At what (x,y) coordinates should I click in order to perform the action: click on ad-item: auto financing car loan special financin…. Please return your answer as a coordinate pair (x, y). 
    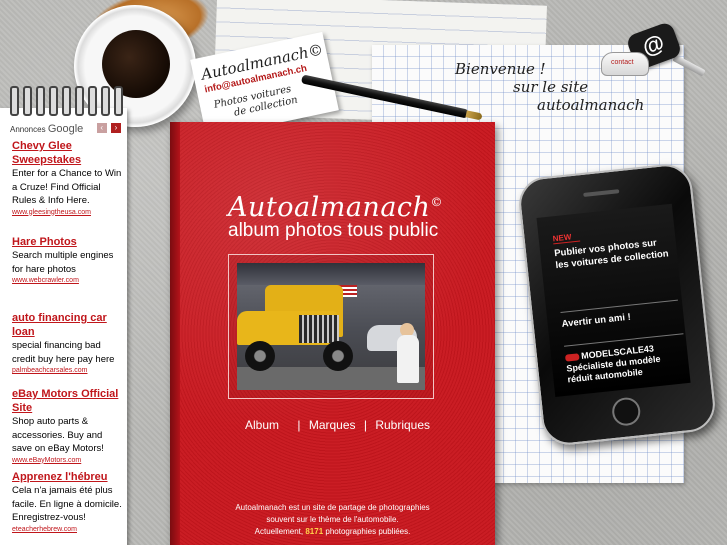
    Looking at the image, I should click on (68, 343).